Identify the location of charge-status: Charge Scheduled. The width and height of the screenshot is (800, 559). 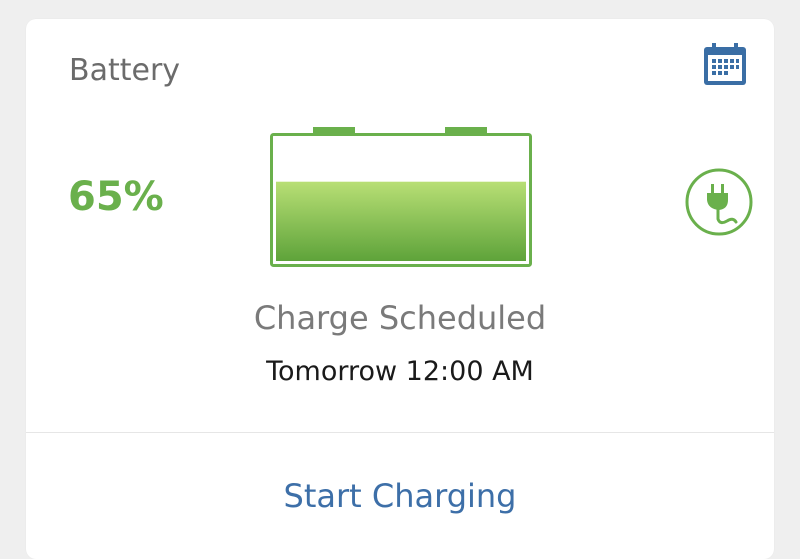
(400, 318).